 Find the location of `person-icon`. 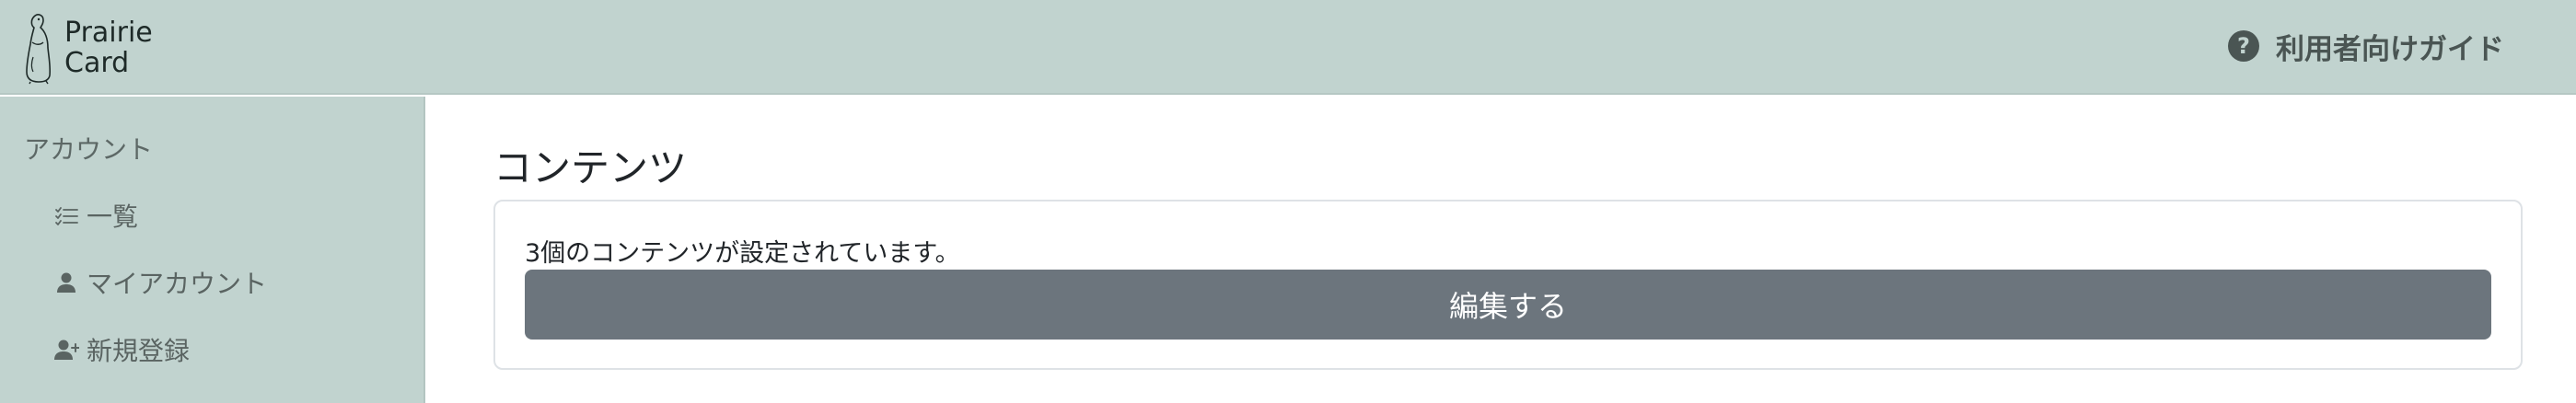

person-icon is located at coordinates (66, 282).